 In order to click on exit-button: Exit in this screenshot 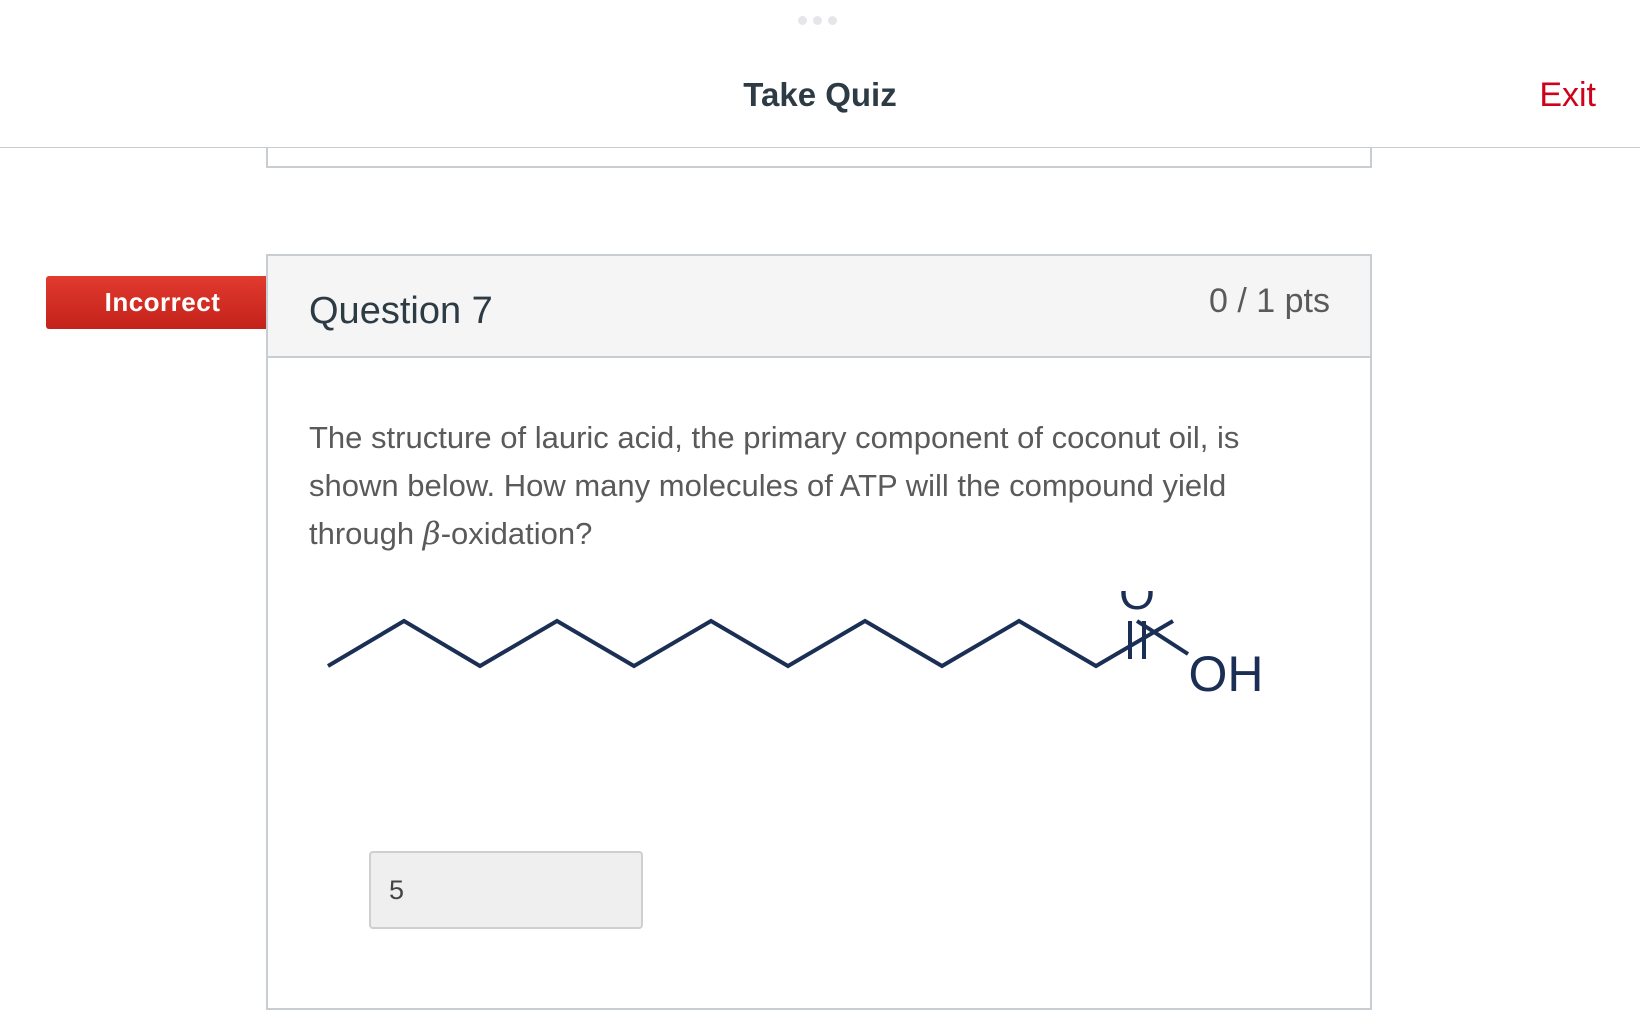, I will do `click(1567, 95)`.